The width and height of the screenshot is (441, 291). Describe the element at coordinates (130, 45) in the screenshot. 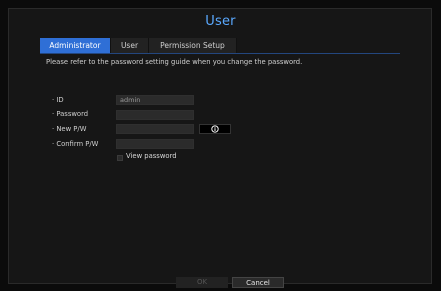

I see `tab-user: User` at that location.